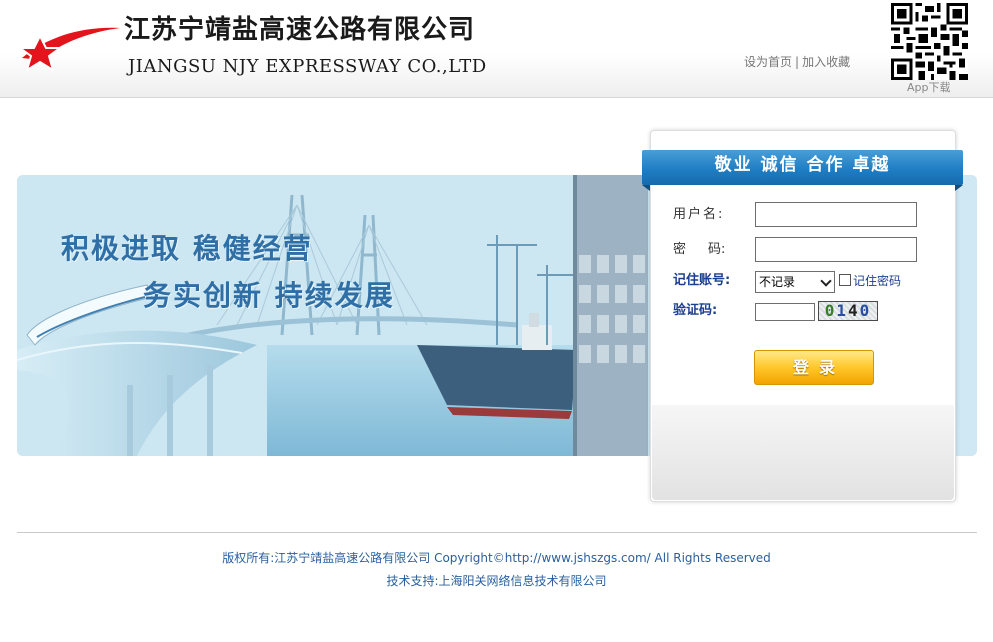 This screenshot has width=993, height=642. Describe the element at coordinates (300, 30) in the screenshot. I see `company-name-cn: 江苏宁靖盐高速公路有限公司` at that location.